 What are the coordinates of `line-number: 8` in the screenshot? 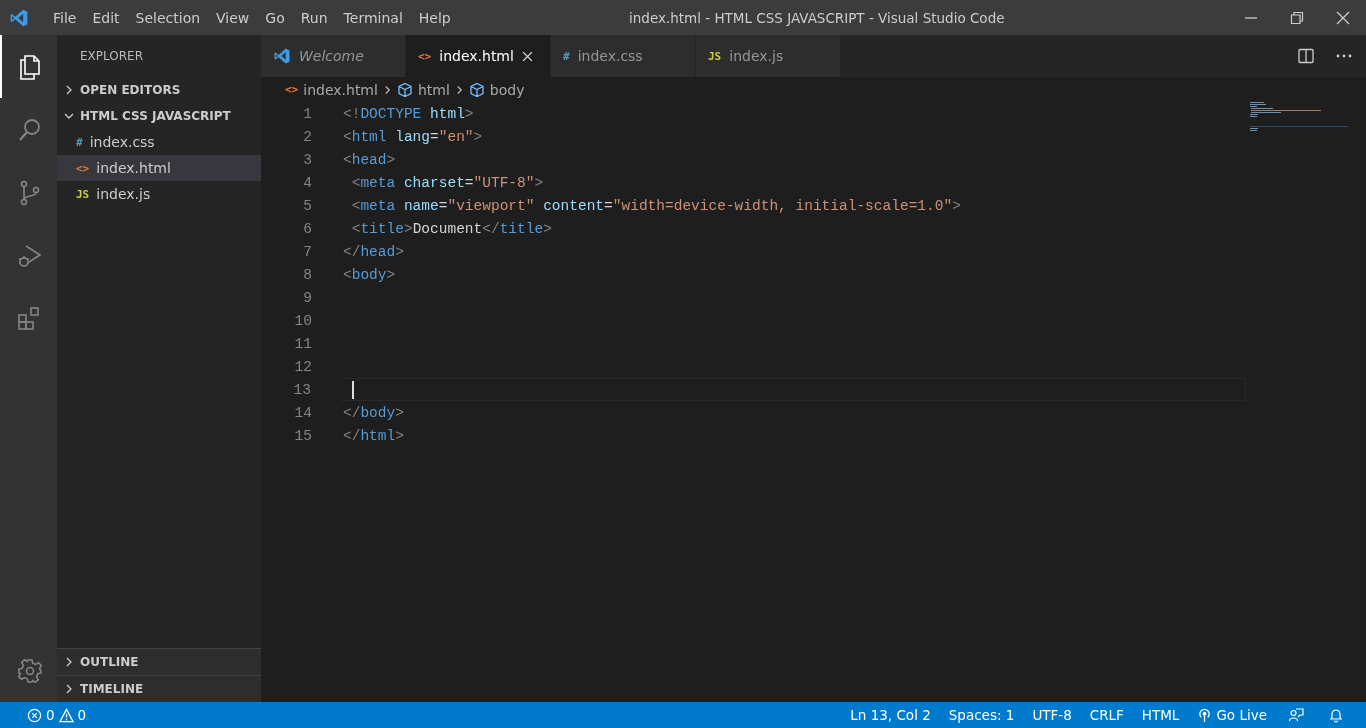 It's located at (307, 274).